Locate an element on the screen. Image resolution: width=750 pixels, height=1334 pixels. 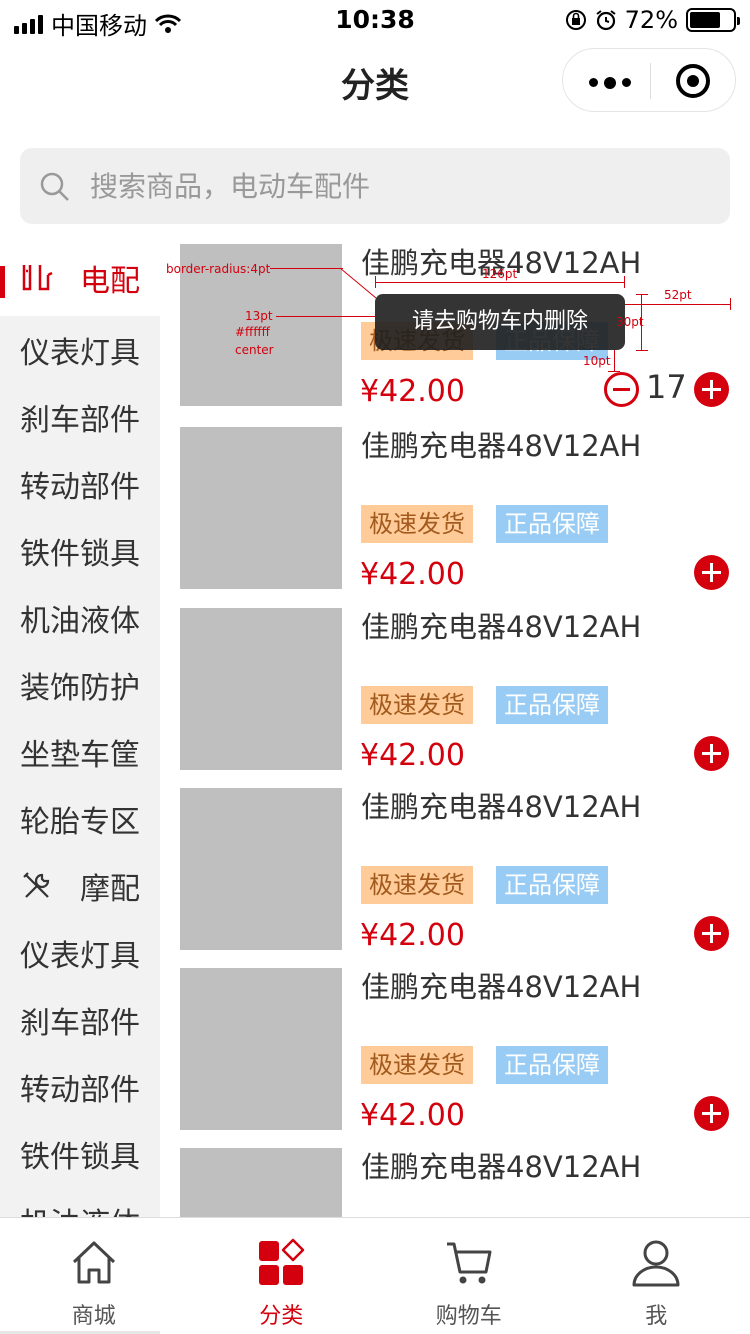
annotation-radius: border-radius:4pt is located at coordinates (218, 269).